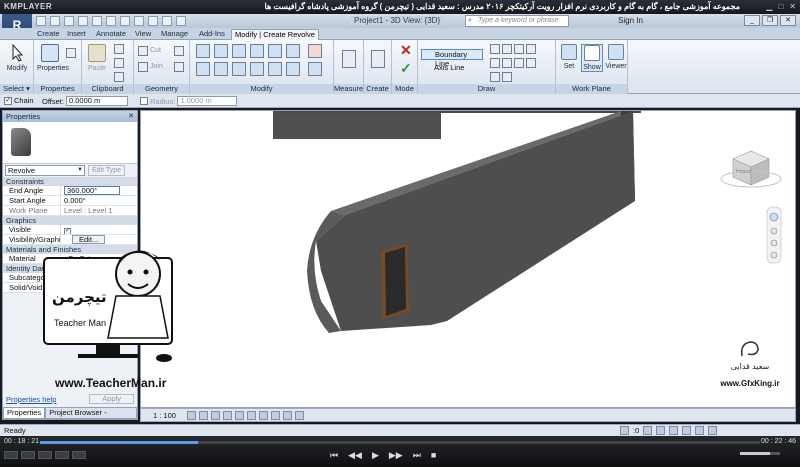  What do you see at coordinates (164, 415) in the screenshot?
I see `view-scale: 1 : 100` at bounding box center [164, 415].